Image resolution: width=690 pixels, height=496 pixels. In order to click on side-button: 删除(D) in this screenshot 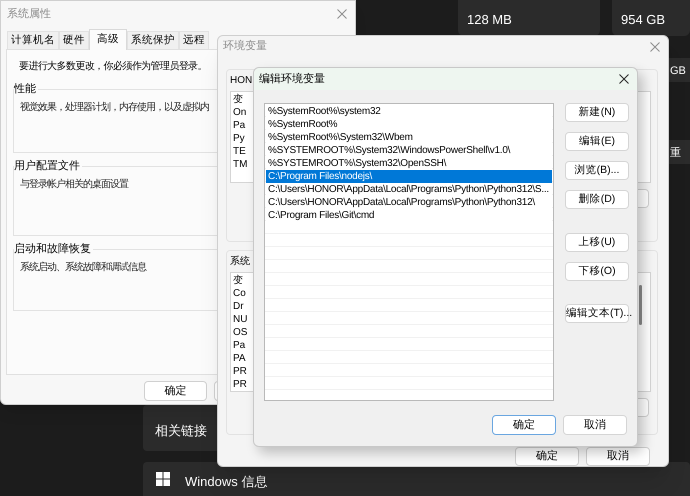, I will do `click(597, 199)`.